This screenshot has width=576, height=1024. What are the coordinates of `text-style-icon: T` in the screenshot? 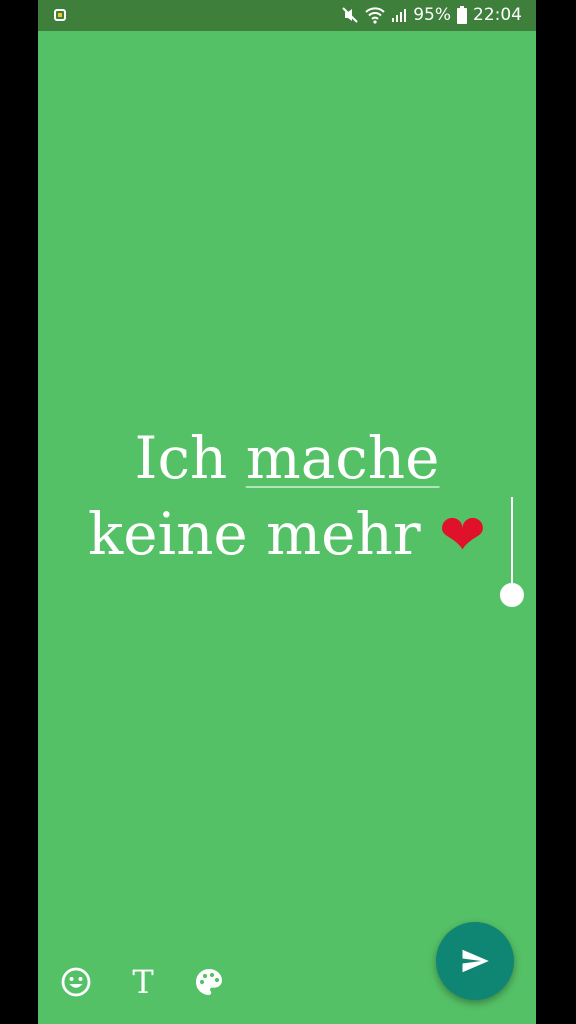 It's located at (143, 982).